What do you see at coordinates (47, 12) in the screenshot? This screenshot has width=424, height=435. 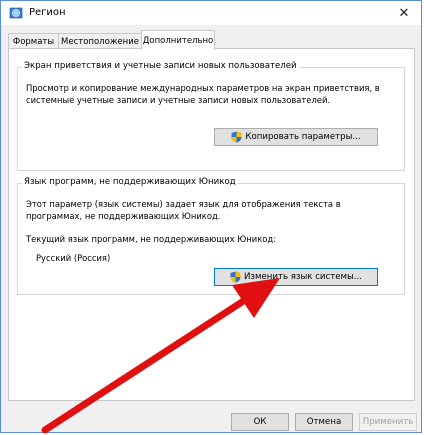 I see `window-title: Регион` at bounding box center [47, 12].